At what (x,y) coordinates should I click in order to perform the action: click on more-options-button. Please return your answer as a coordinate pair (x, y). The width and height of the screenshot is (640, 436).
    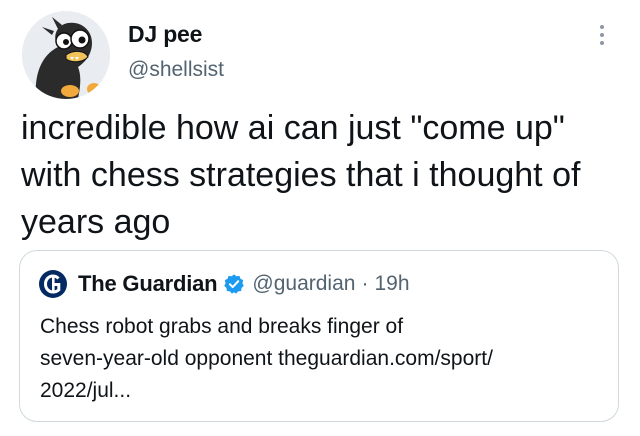
    Looking at the image, I should click on (602, 35).